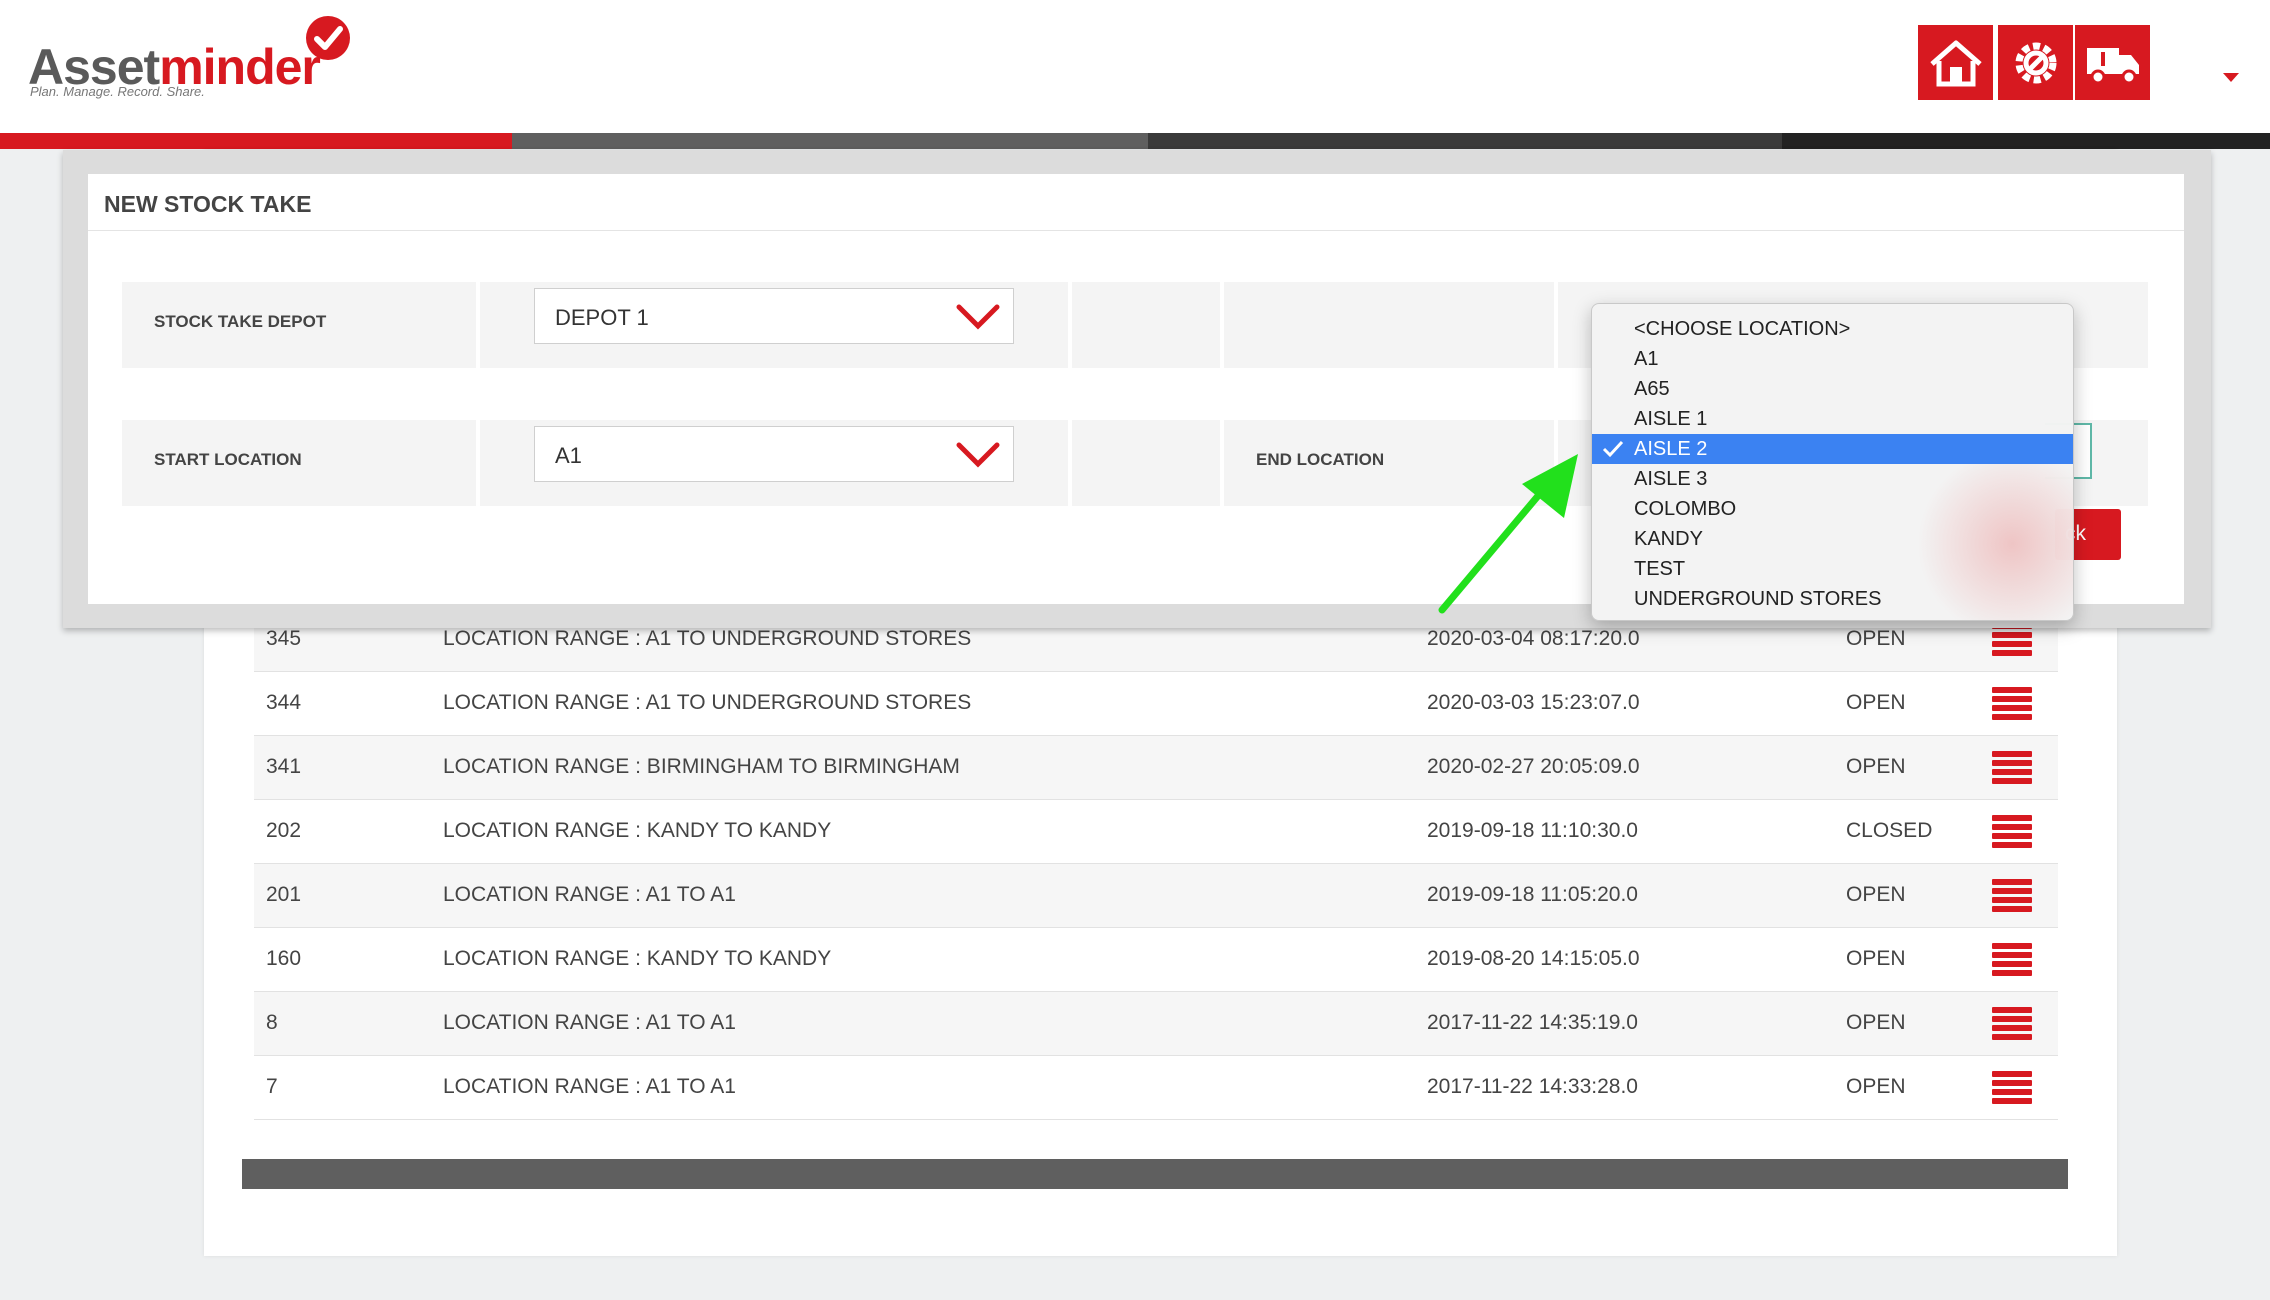 The height and width of the screenshot is (1300, 2270). What do you see at coordinates (1532, 1022) in the screenshot?
I see `row-date: 2017-11-22 14:35:19.0` at bounding box center [1532, 1022].